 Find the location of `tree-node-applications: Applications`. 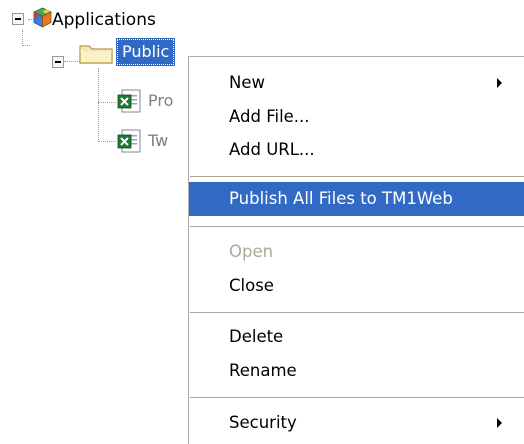

tree-node-applications: Applications is located at coordinates (104, 20).